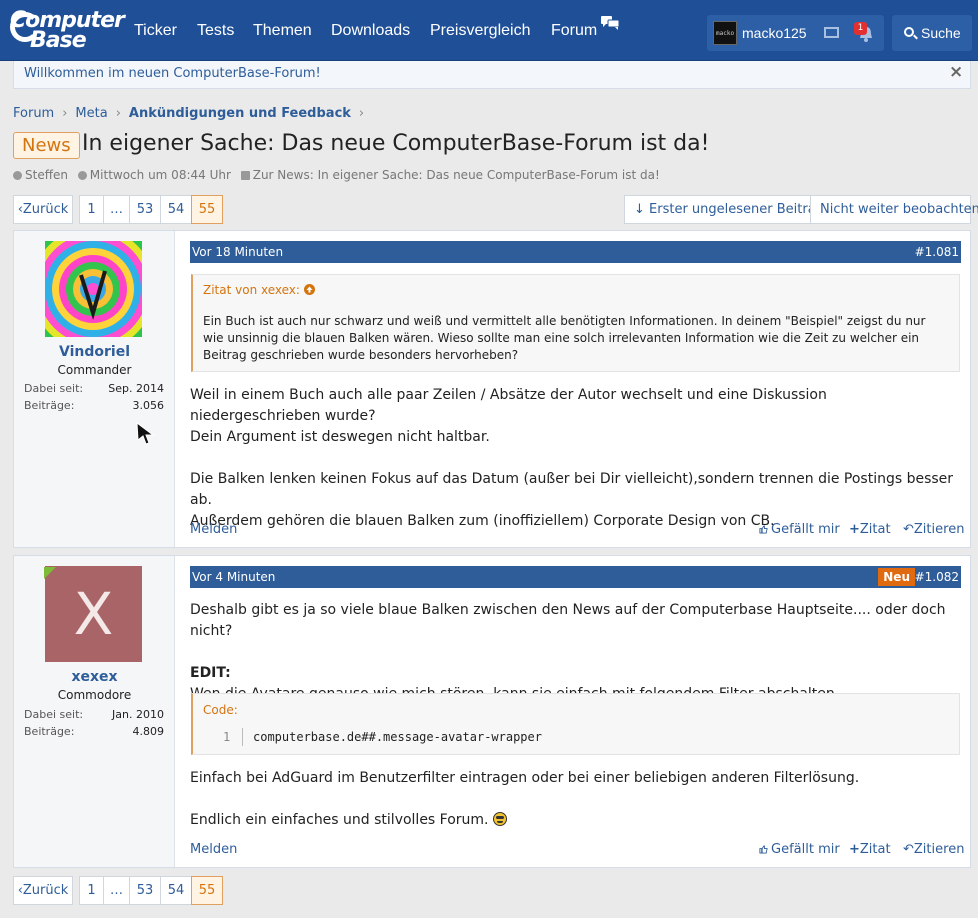 The image size is (978, 918). What do you see at coordinates (282, 31) in the screenshot?
I see `nav-themen: Themen` at bounding box center [282, 31].